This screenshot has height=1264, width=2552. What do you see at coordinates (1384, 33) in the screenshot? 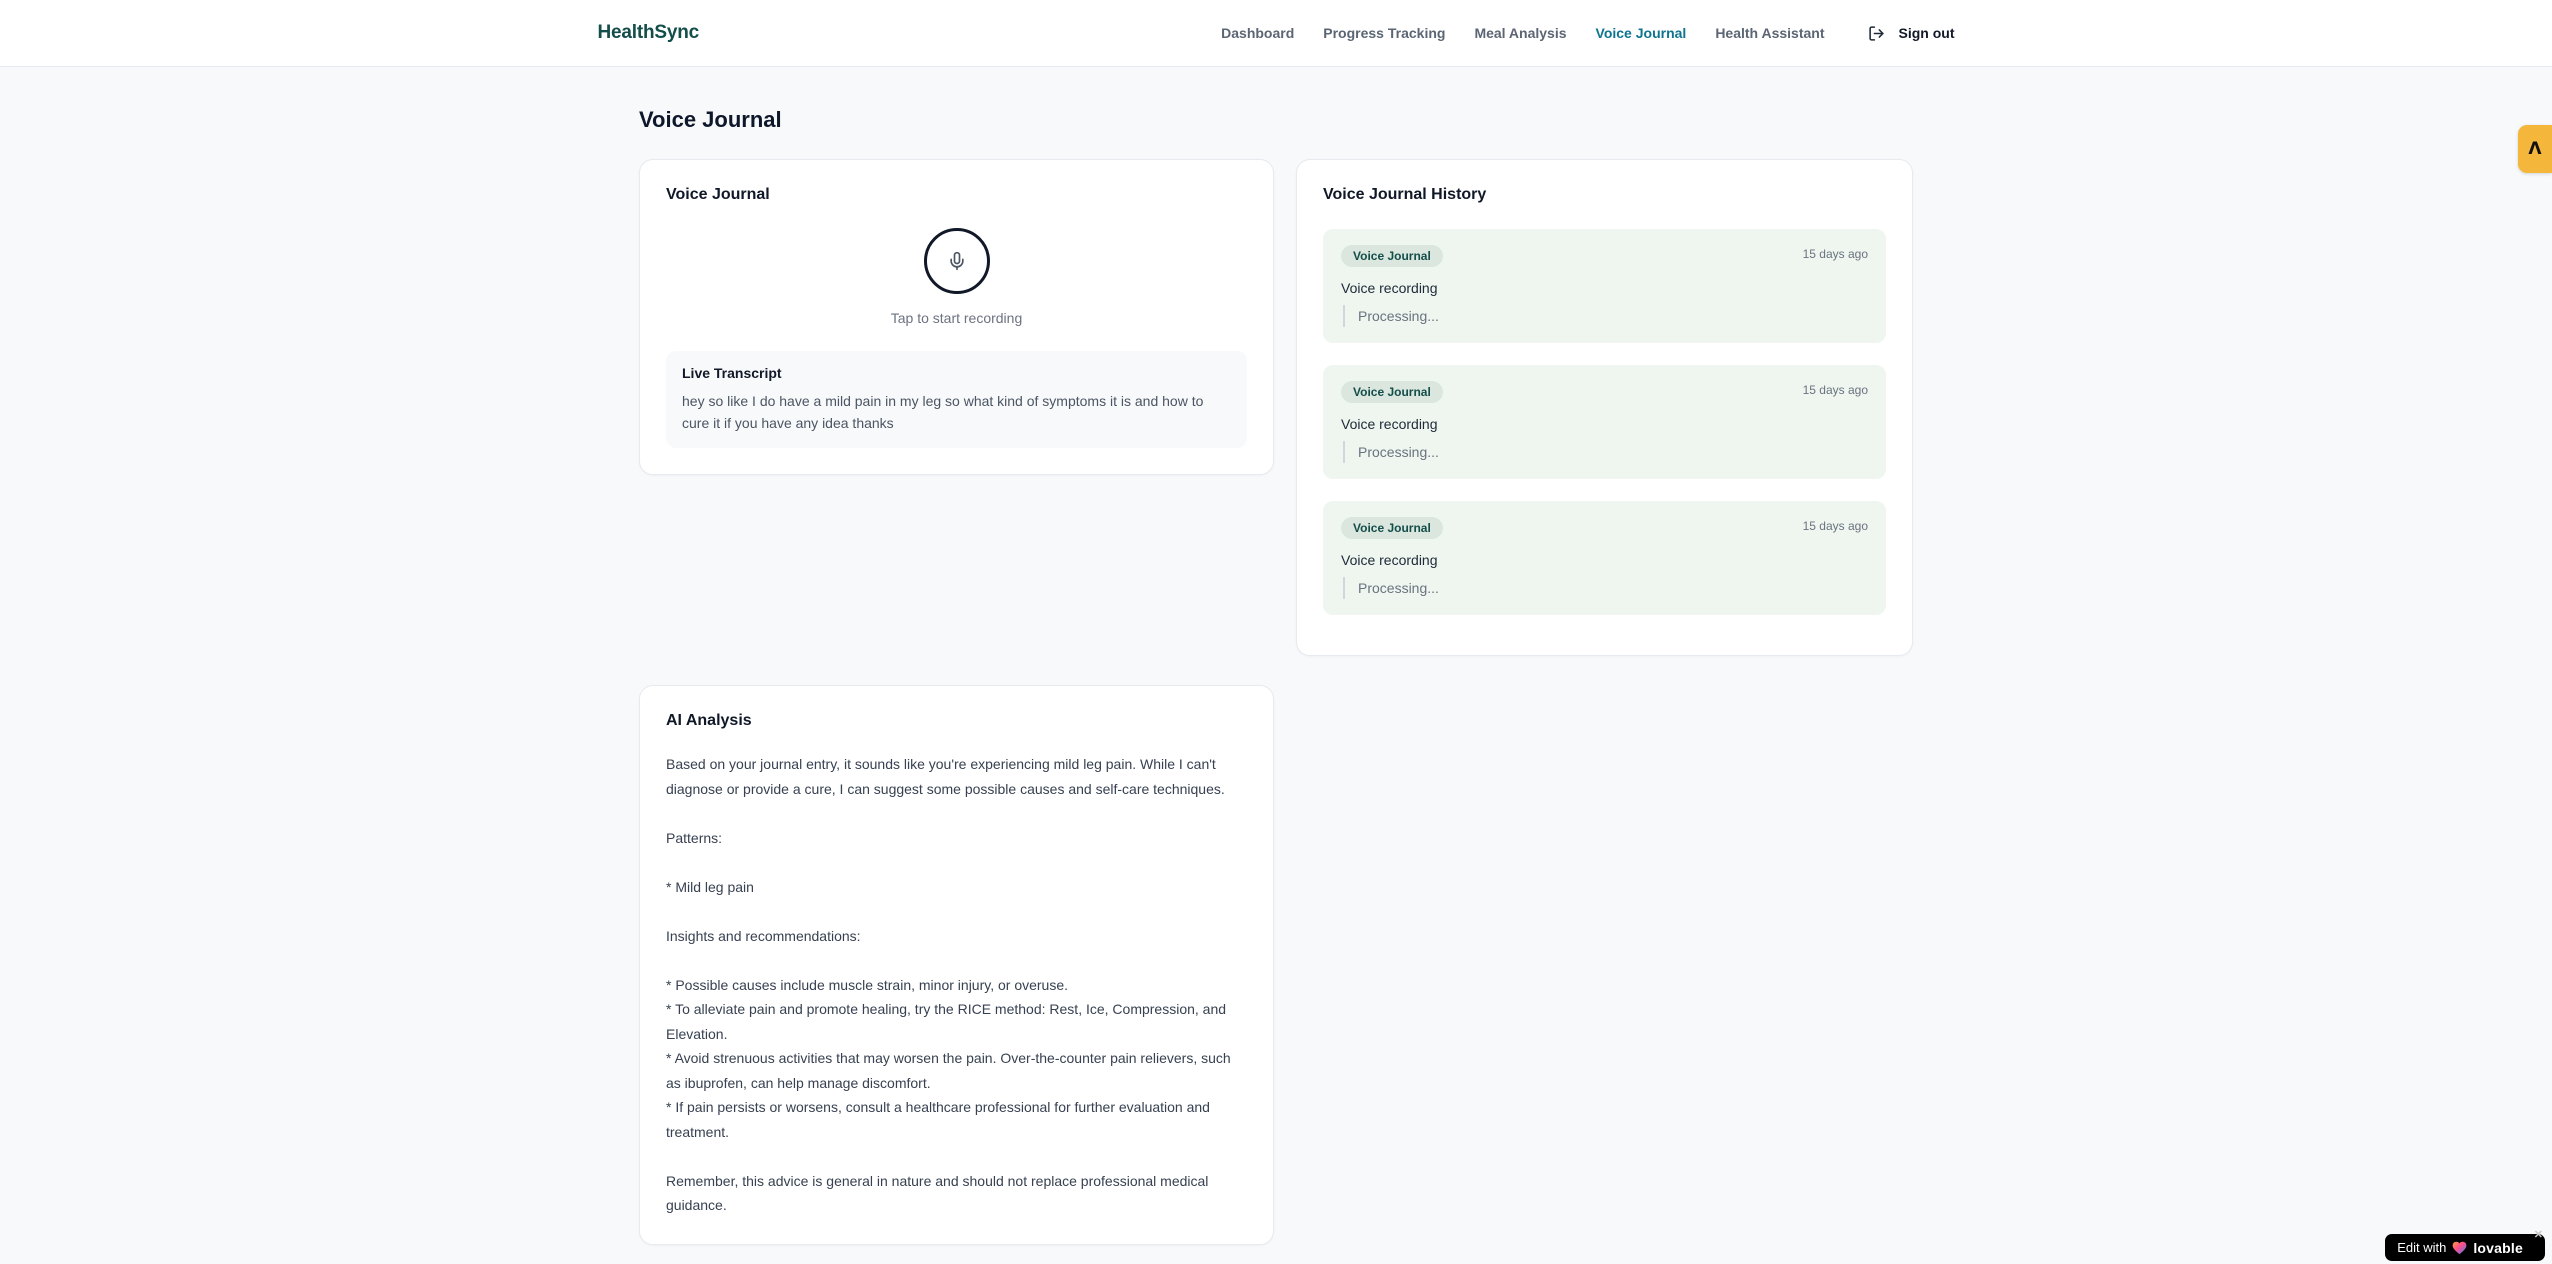
I see `nav-item-progress-tracking: Progress Tracking` at bounding box center [1384, 33].